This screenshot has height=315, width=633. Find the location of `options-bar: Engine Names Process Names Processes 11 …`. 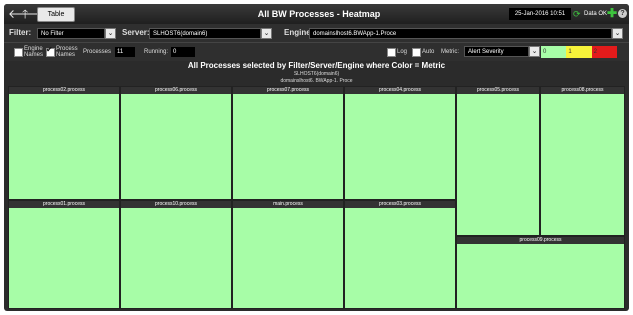

options-bar: Engine Names Process Names Processes 11 … is located at coordinates (316, 51).